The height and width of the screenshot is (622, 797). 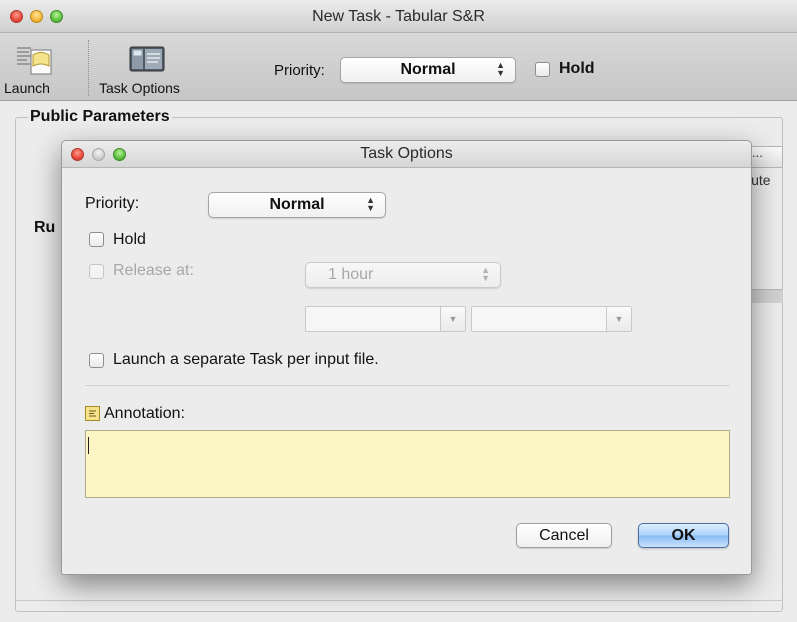 What do you see at coordinates (299, 70) in the screenshot?
I see `toolbar-priority-label: Priority:` at bounding box center [299, 70].